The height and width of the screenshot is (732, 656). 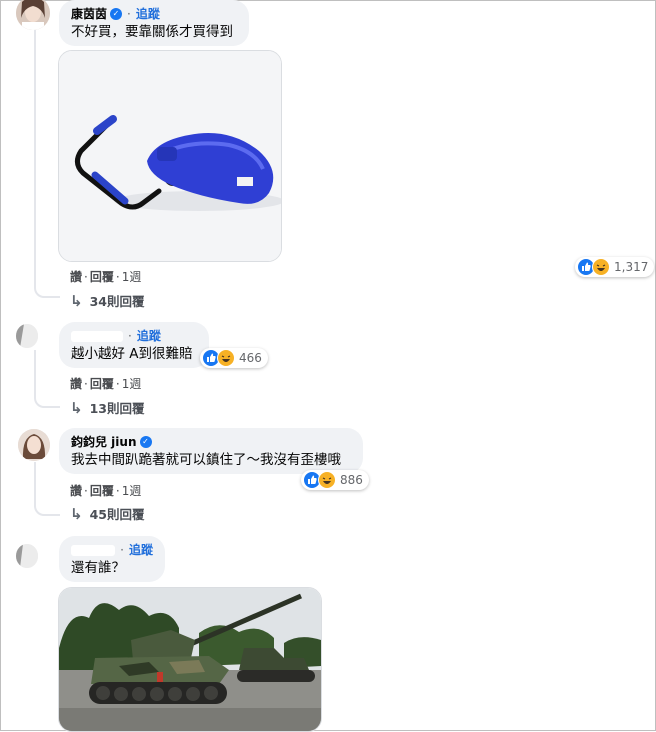 I want to click on comment-bubble: · 追蹤 還有誰？, so click(x=112, y=559).